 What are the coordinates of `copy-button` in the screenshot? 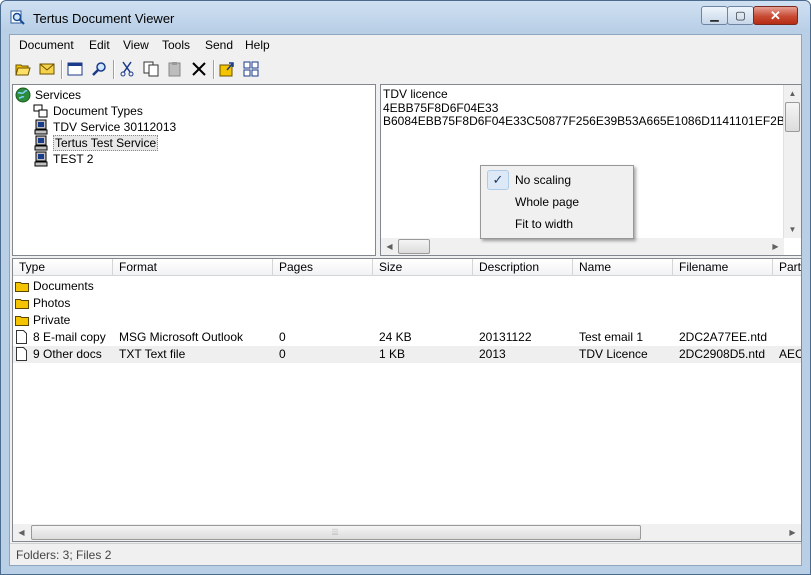 It's located at (151, 69).